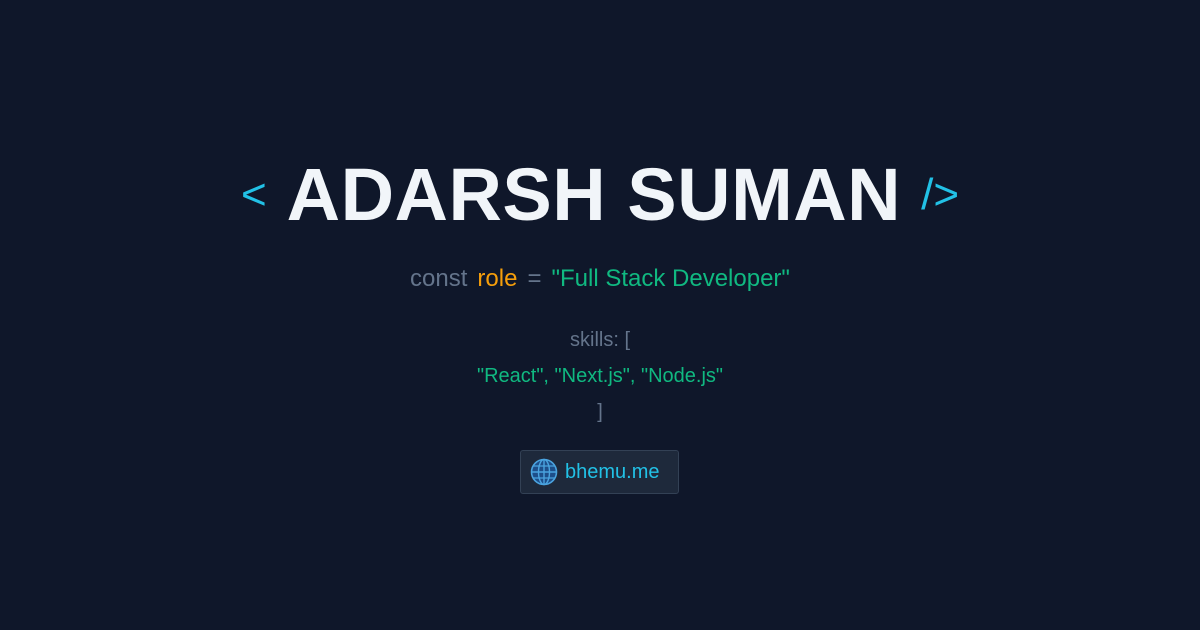 The height and width of the screenshot is (630, 1200). I want to click on assign-operator: =, so click(534, 278).